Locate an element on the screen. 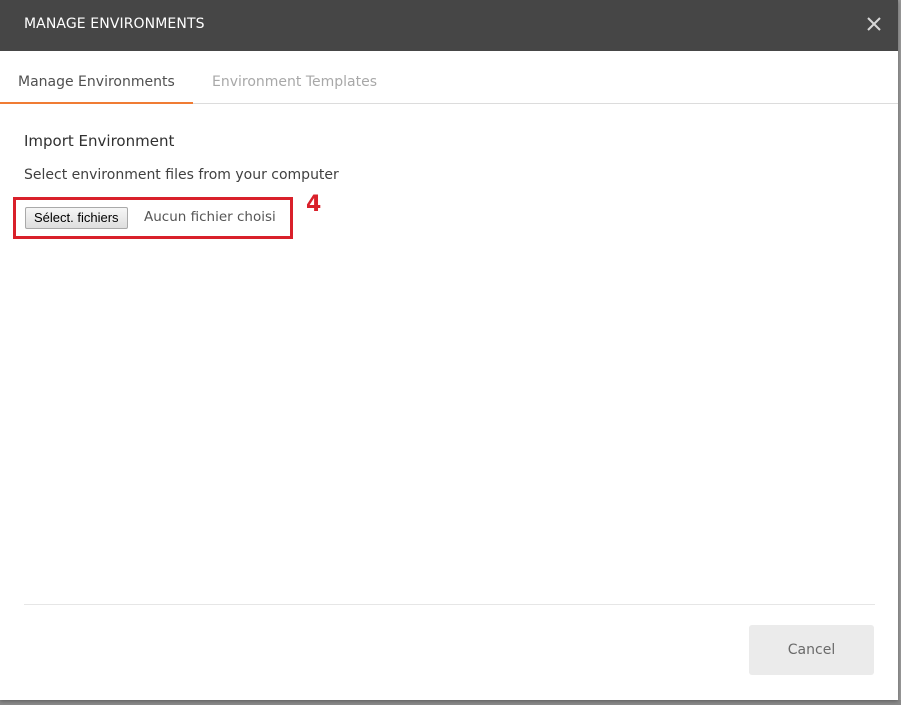 Image resolution: width=901 pixels, height=705 pixels. section-title: Import Environment is located at coordinates (99, 141).